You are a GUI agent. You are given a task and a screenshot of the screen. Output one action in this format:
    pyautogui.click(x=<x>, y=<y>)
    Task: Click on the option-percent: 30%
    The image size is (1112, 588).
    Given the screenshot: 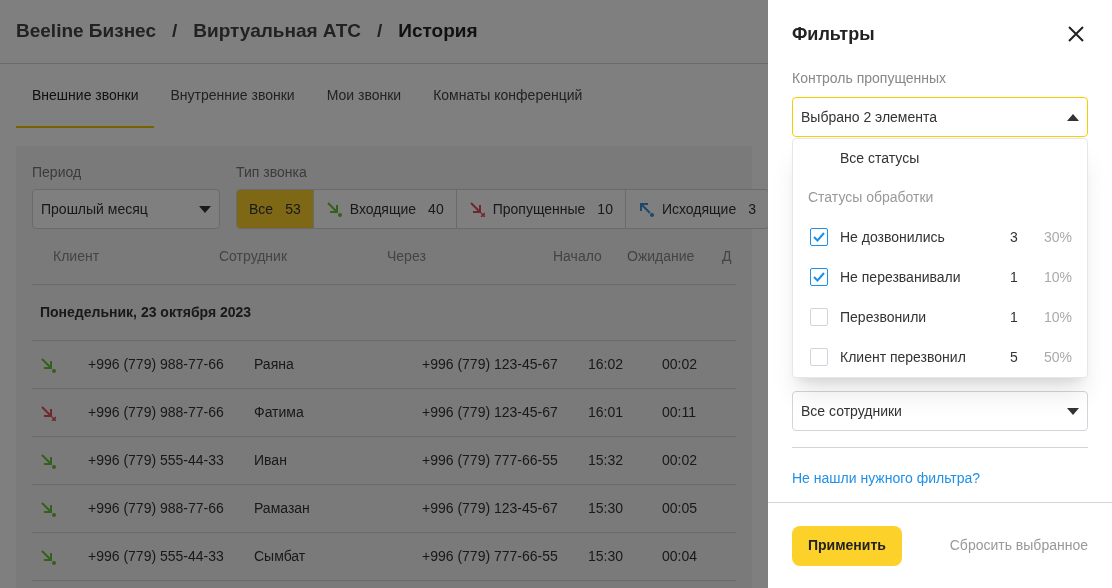 What is the action you would take?
    pyautogui.click(x=1057, y=237)
    